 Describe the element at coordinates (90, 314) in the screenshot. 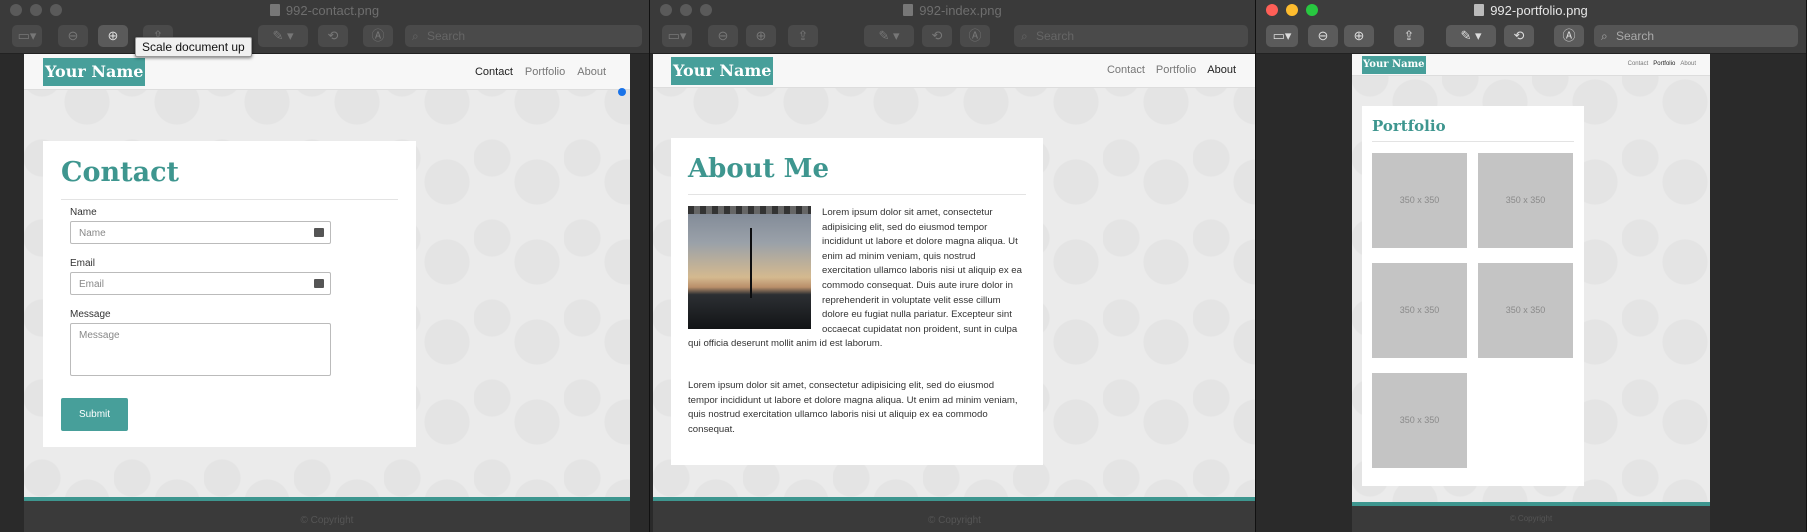

I see `message-label: Message` at that location.